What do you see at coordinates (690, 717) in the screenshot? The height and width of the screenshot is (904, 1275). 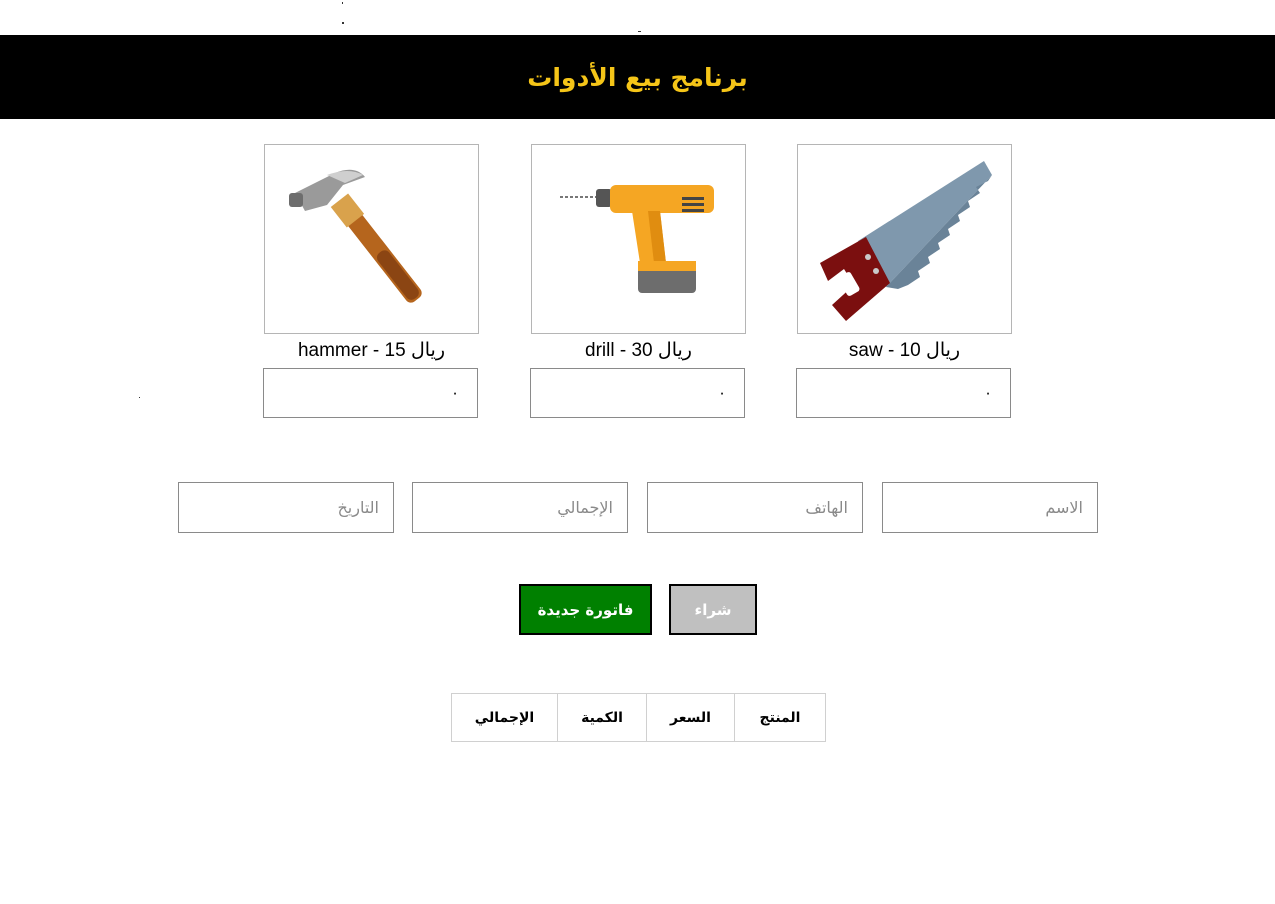 I see `header-price: السعر` at bounding box center [690, 717].